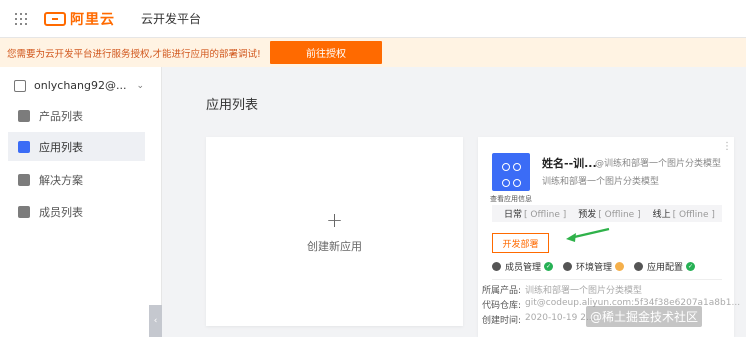  What do you see at coordinates (326, 52) in the screenshot?
I see `go-authorize-button: 前往授权` at bounding box center [326, 52].